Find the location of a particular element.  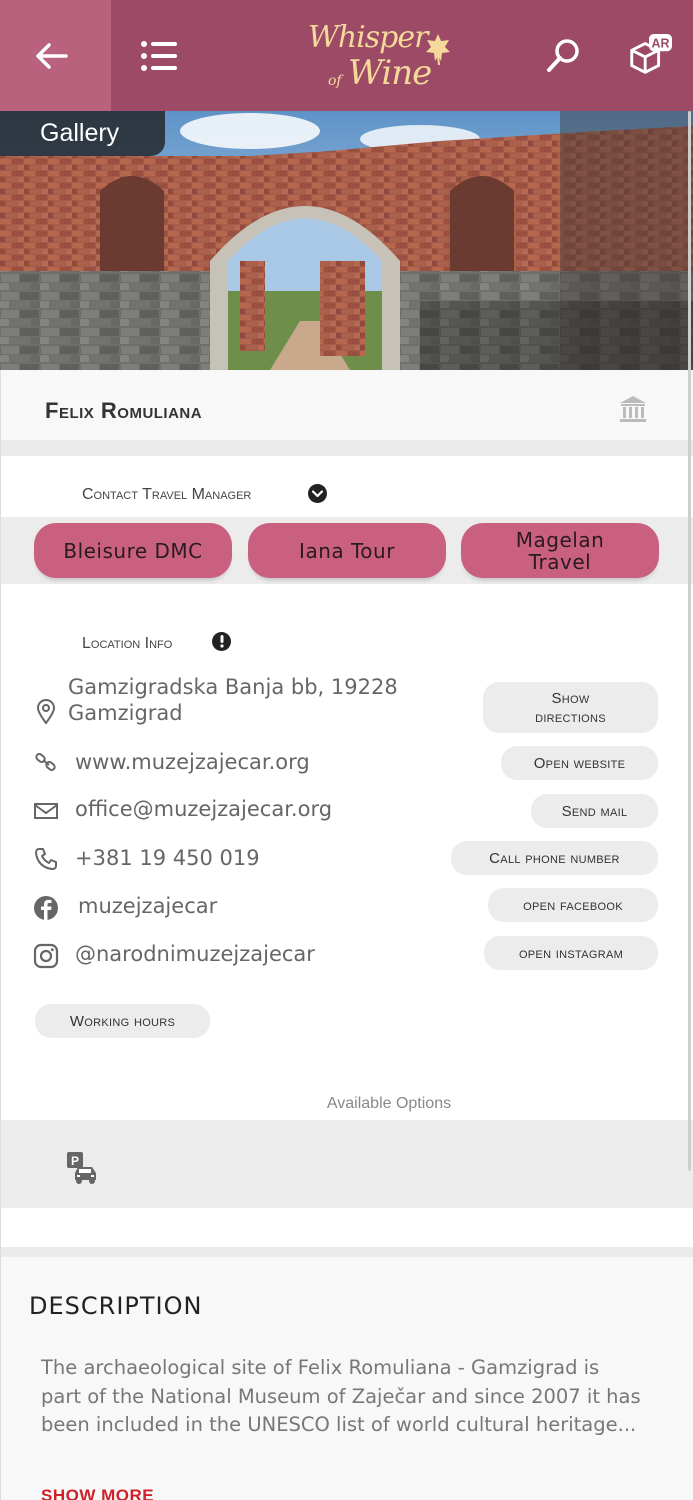

gallery-label: Gallery is located at coordinates (82, 133).